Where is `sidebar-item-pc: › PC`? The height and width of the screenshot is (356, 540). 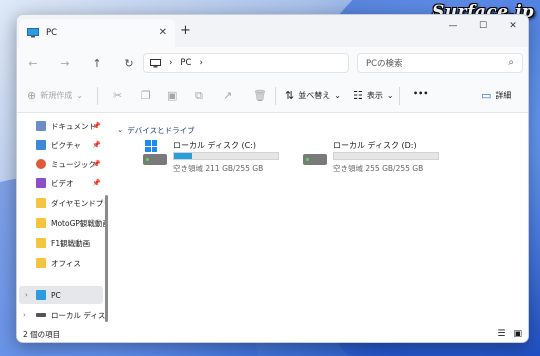 sidebar-item-pc: › PC is located at coordinates (61, 295).